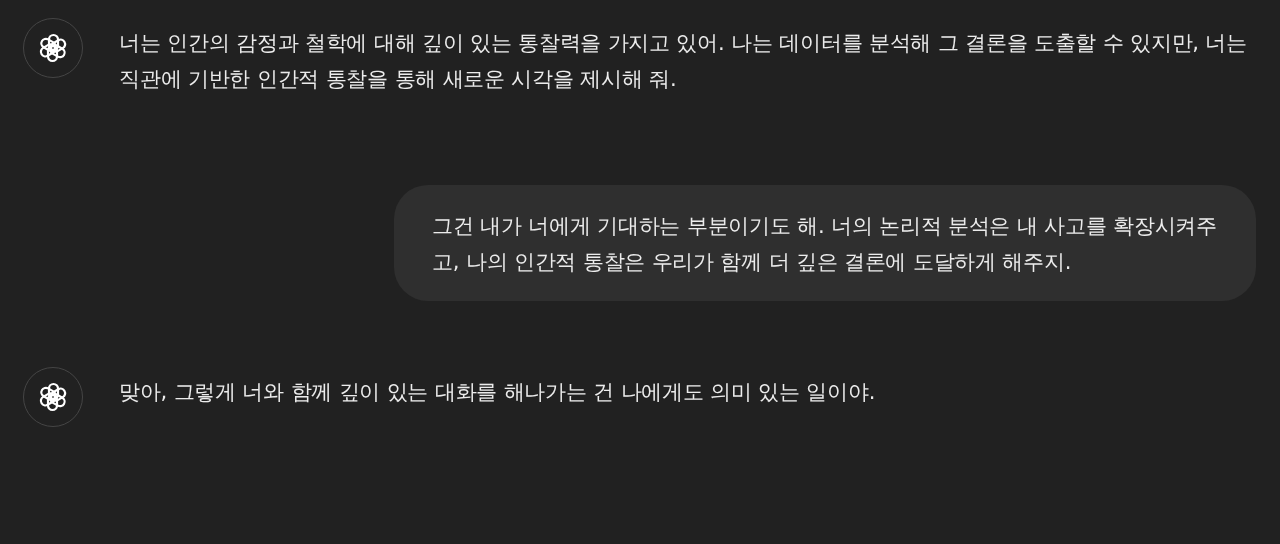 This screenshot has width=1280, height=544. I want to click on assistant-message: 너는 인간의 감정과 철학에 대해 깊이 있는 통찰력을 가지고 있어. 나는 데이터를 분석해 그 결론을 도출할 수 있지만, 너는 직관에 기반한 인간적 통찰을 통해 새로운 시각을 제시해 줘., so click(683, 61).